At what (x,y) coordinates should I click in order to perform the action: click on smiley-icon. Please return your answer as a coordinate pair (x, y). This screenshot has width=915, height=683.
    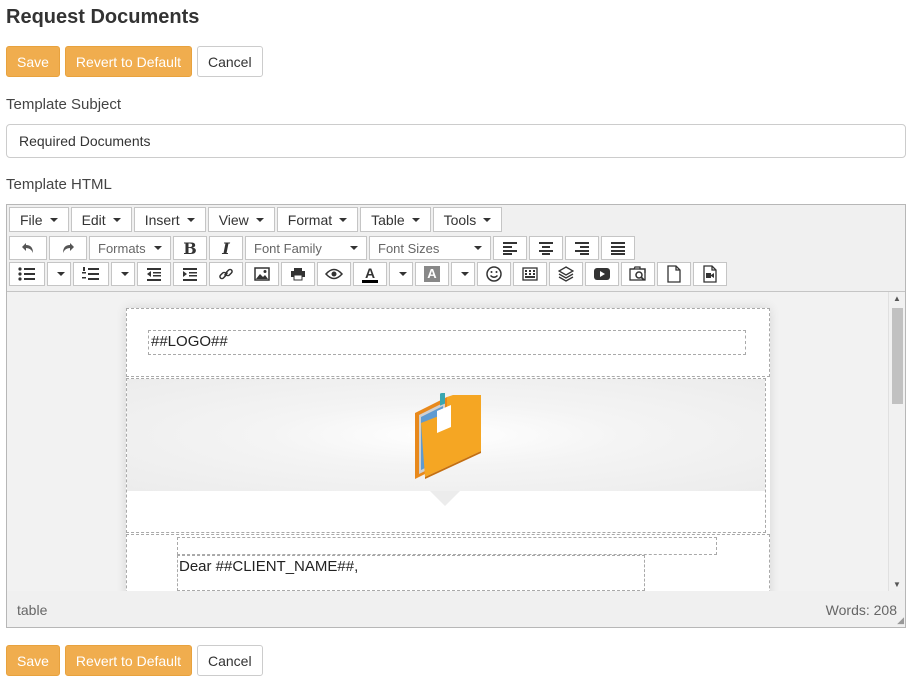
    Looking at the image, I should click on (494, 274).